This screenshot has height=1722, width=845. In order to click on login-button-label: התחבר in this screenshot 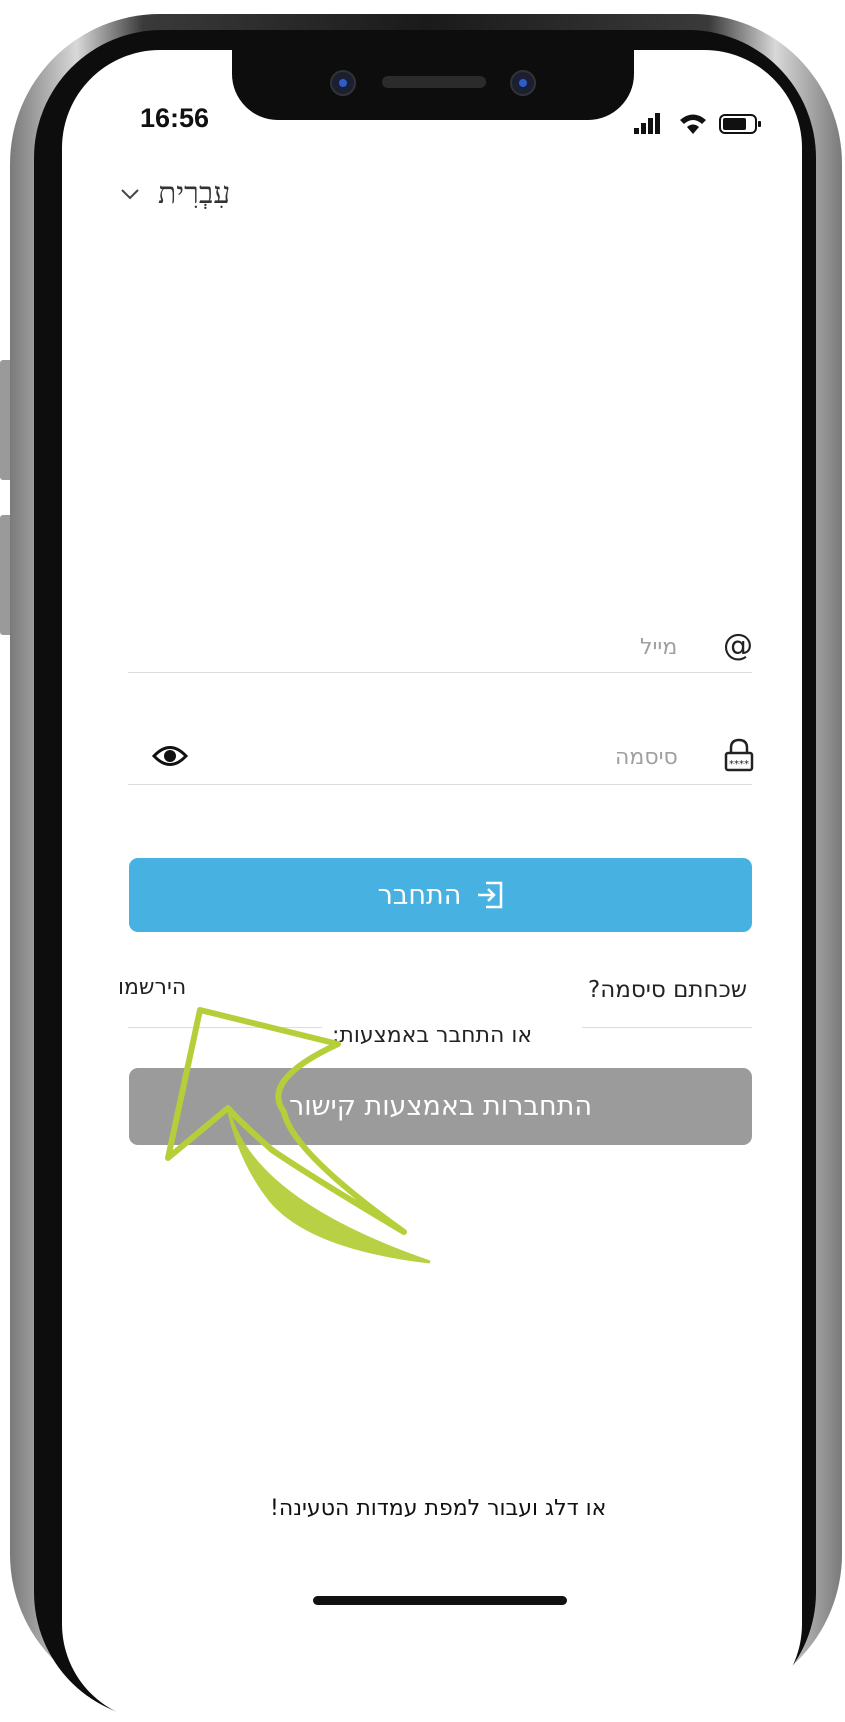, I will do `click(419, 895)`.